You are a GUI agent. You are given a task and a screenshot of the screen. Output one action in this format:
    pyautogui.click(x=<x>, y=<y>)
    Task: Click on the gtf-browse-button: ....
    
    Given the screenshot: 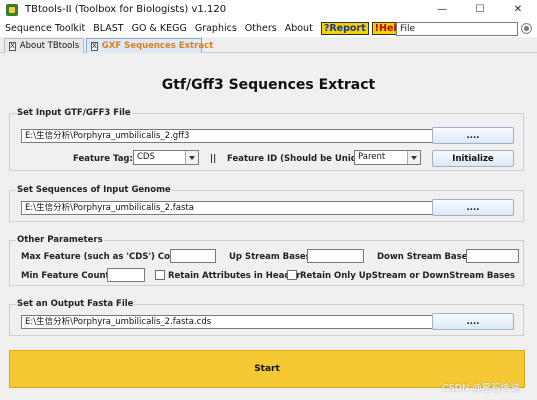 What is the action you would take?
    pyautogui.click(x=473, y=135)
    